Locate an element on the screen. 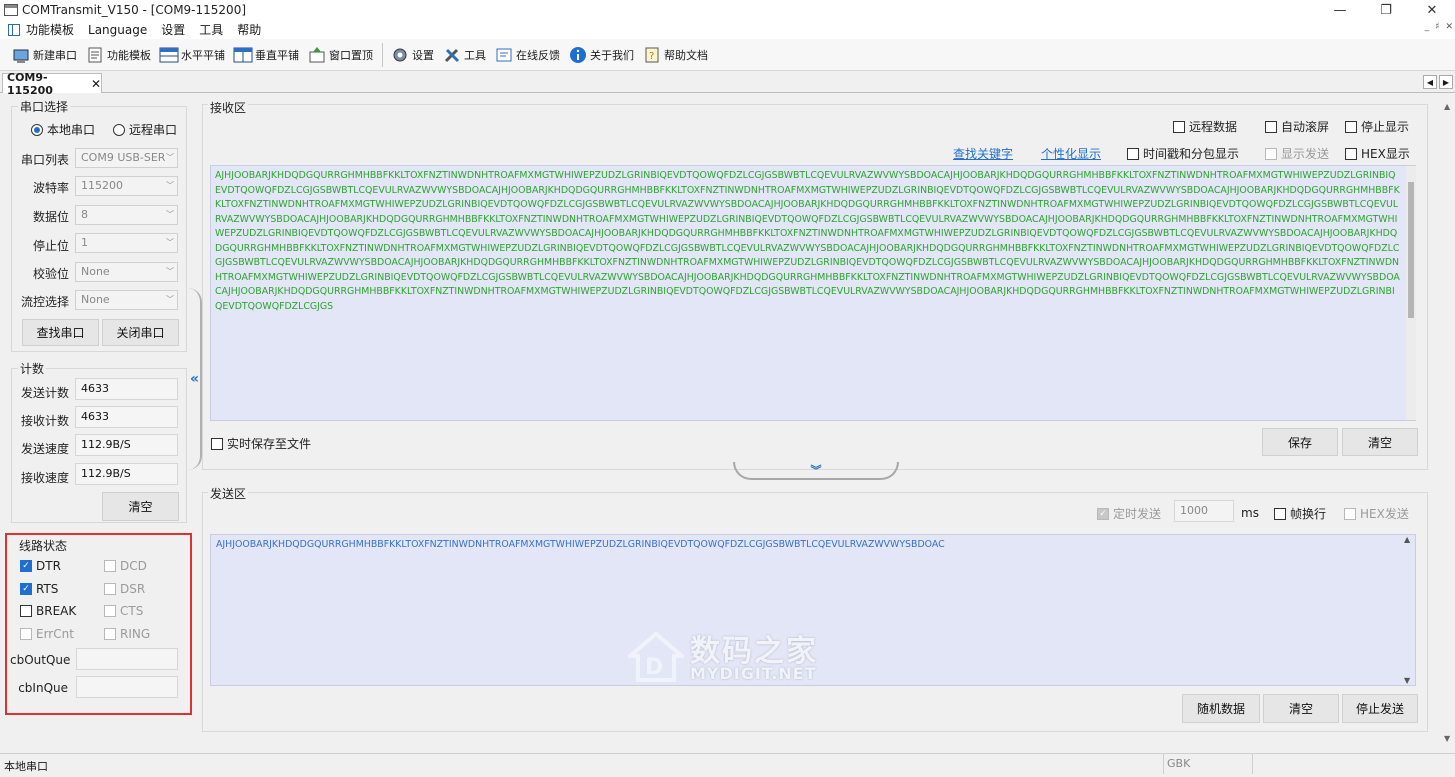 The width and height of the screenshot is (1455, 777). menu-help: 帮助 is located at coordinates (249, 29).